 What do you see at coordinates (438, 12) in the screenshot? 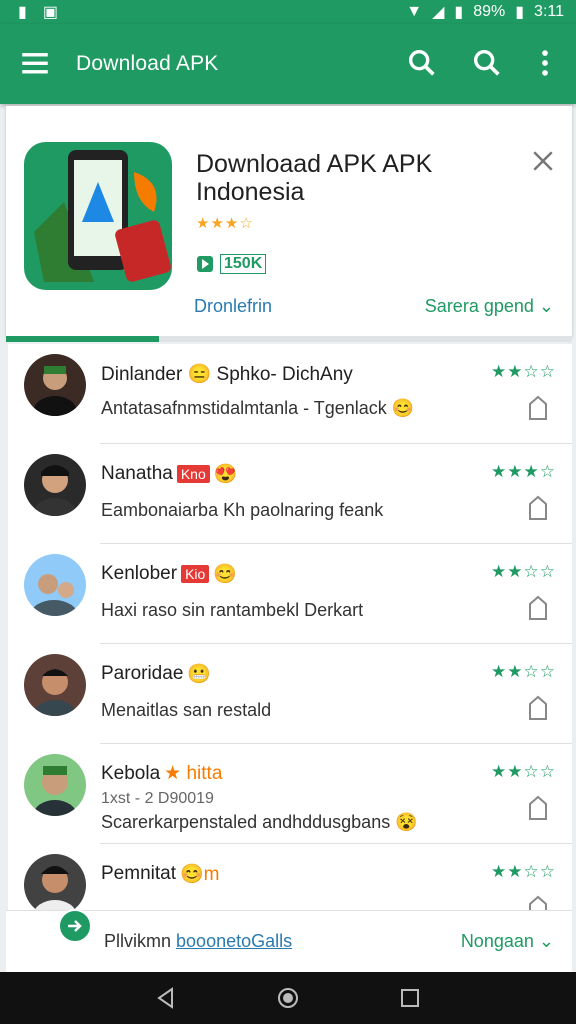
I see `signal-icon: ◢` at bounding box center [438, 12].